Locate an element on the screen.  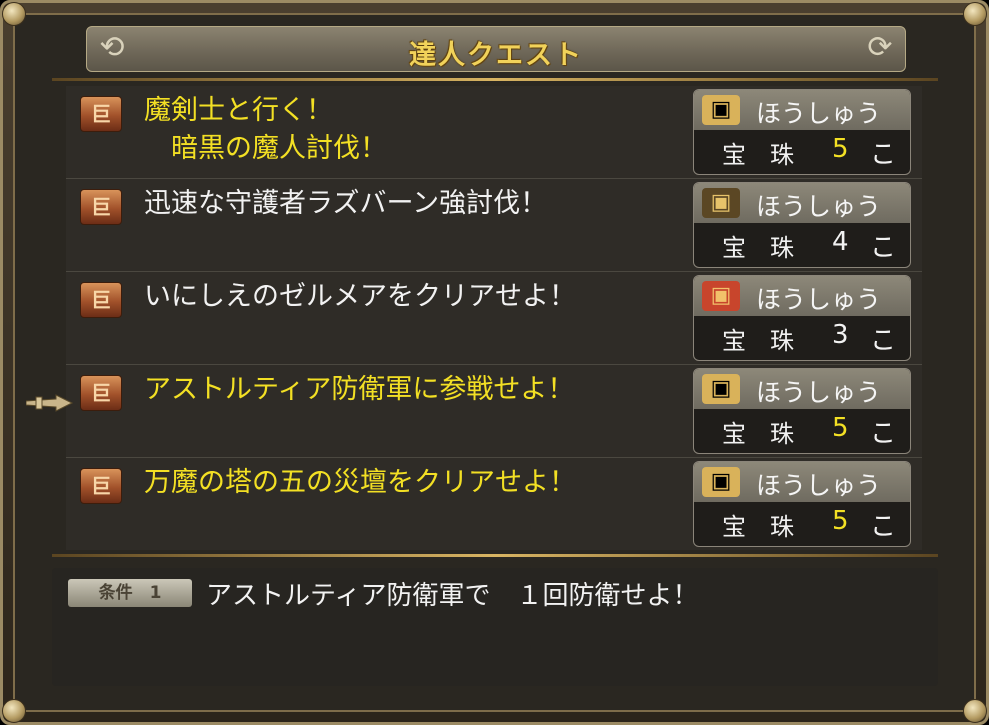
quest-title: 魔剣士と行く！ 暗黒の魔人討伐！ is located at coordinates (265, 129).